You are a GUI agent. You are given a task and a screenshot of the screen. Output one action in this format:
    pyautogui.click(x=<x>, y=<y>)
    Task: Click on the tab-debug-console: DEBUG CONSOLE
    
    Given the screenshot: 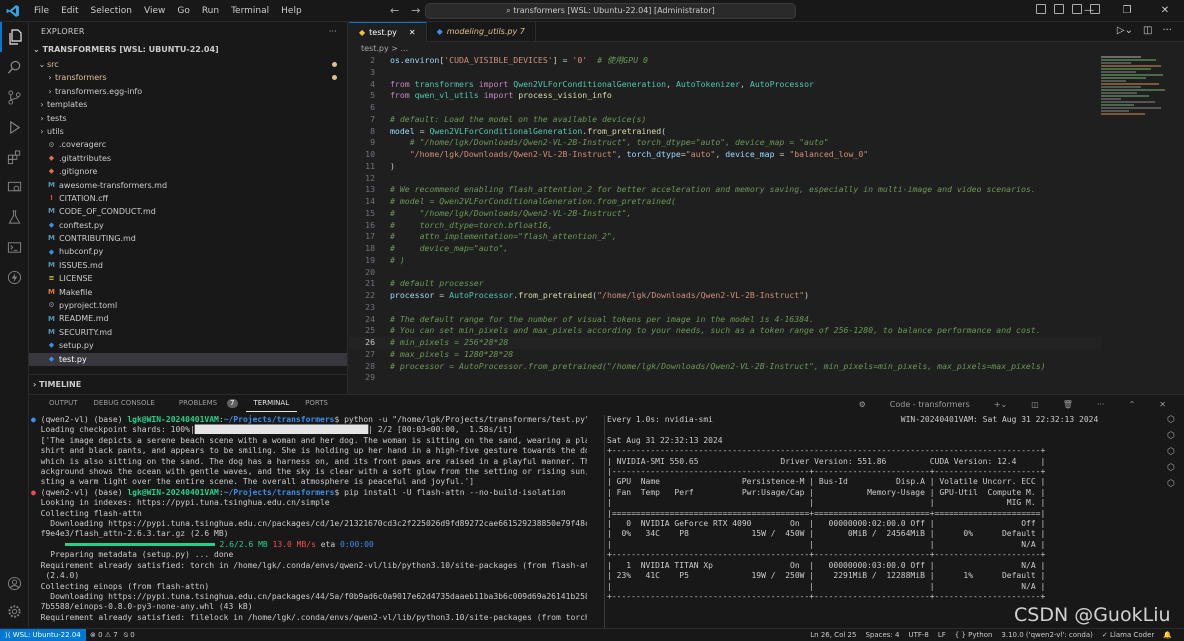 What is the action you would take?
    pyautogui.click(x=124, y=403)
    